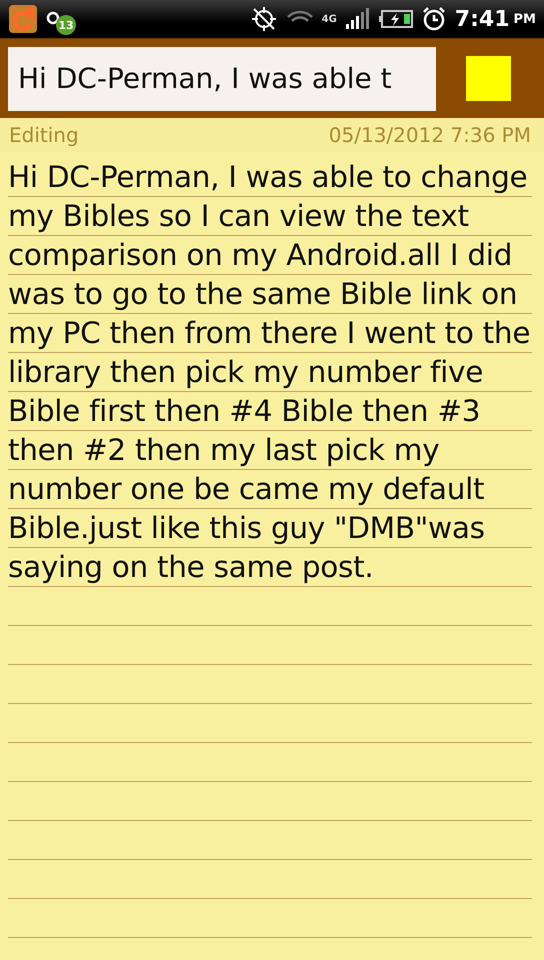  I want to click on network-type: 4G, so click(329, 19).